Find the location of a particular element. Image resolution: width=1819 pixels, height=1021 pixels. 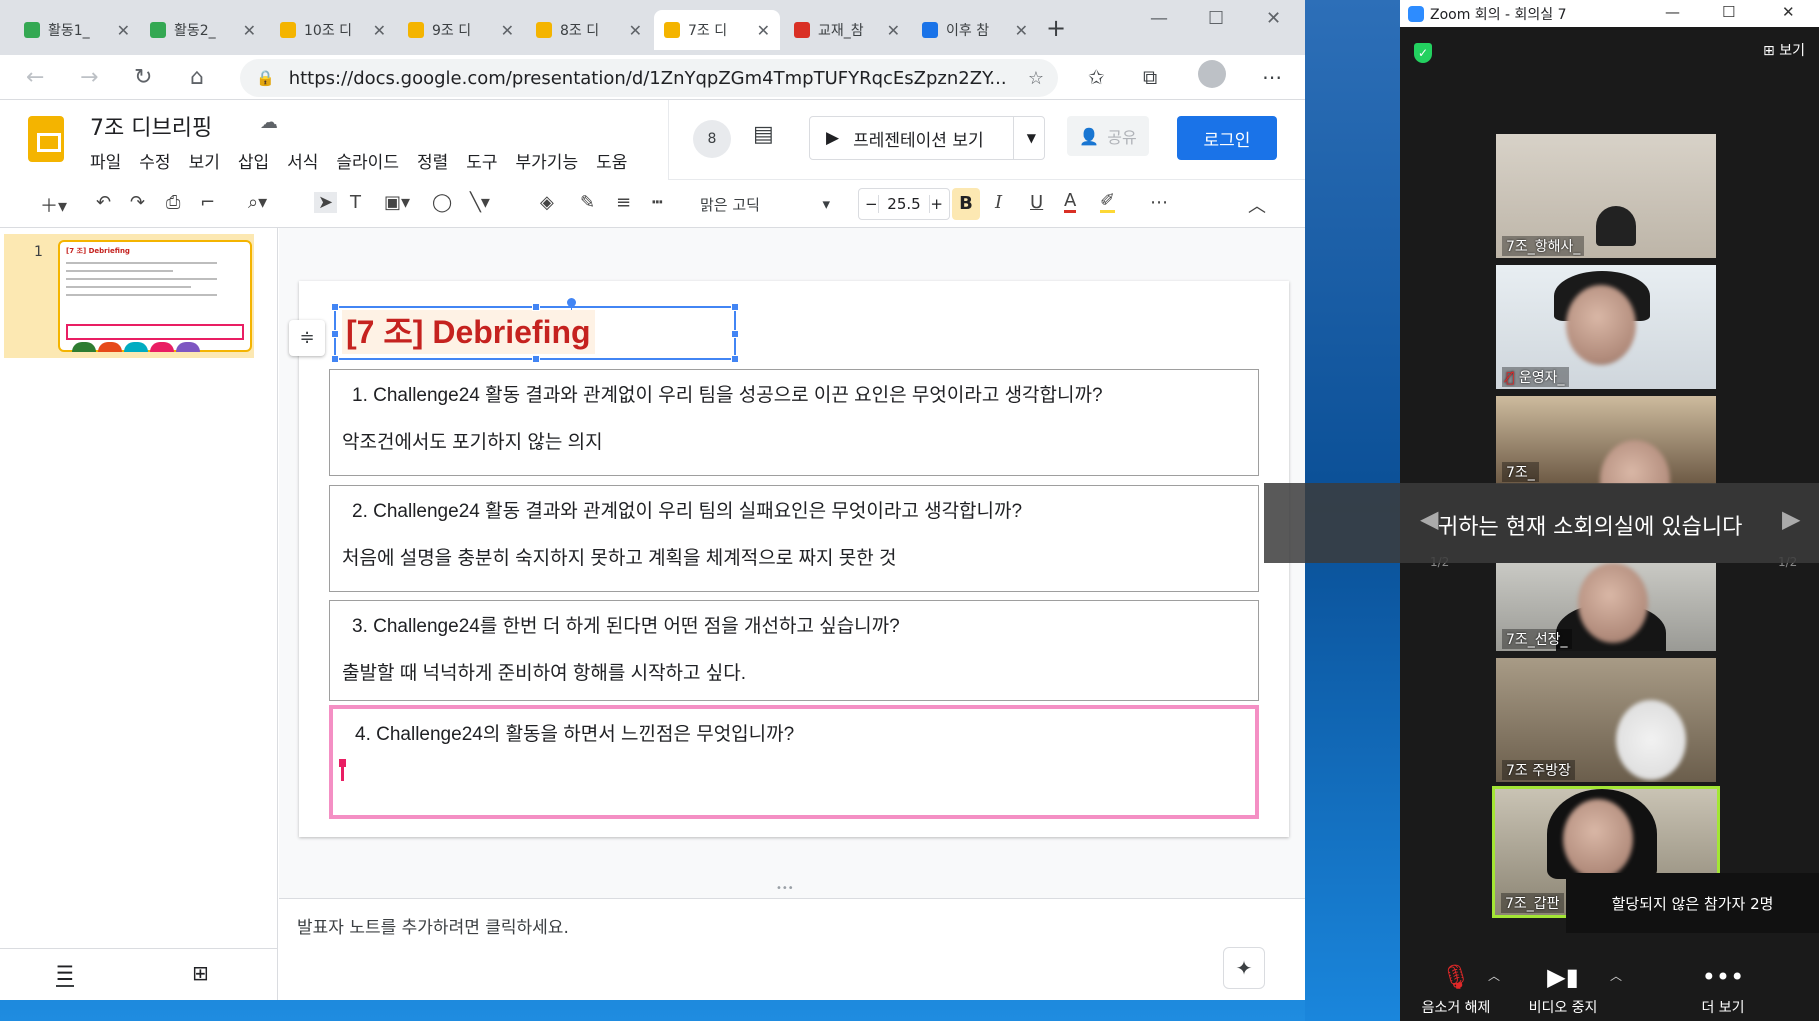

security-shield-icon: ✓ is located at coordinates (1423, 53).